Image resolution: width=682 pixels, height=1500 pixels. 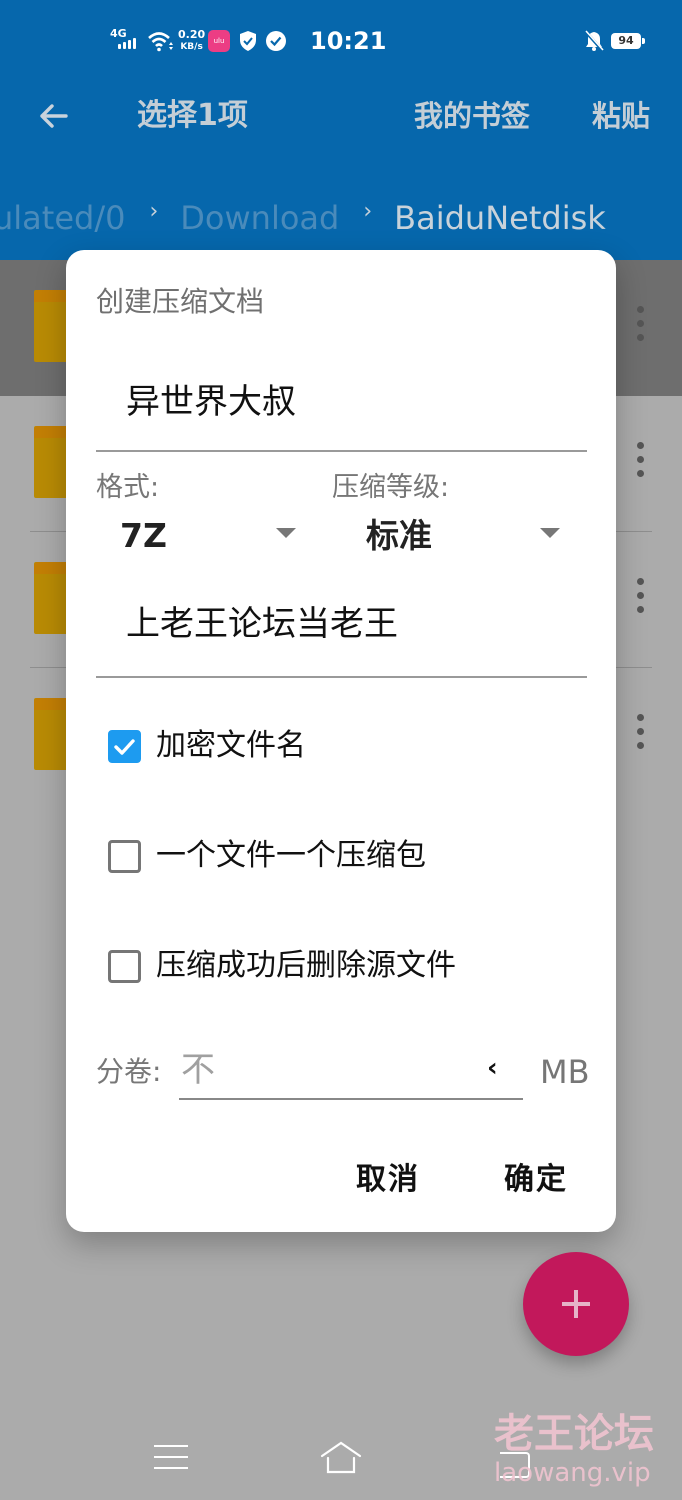 What do you see at coordinates (192, 34) in the screenshot?
I see `speed-value: 0.20` at bounding box center [192, 34].